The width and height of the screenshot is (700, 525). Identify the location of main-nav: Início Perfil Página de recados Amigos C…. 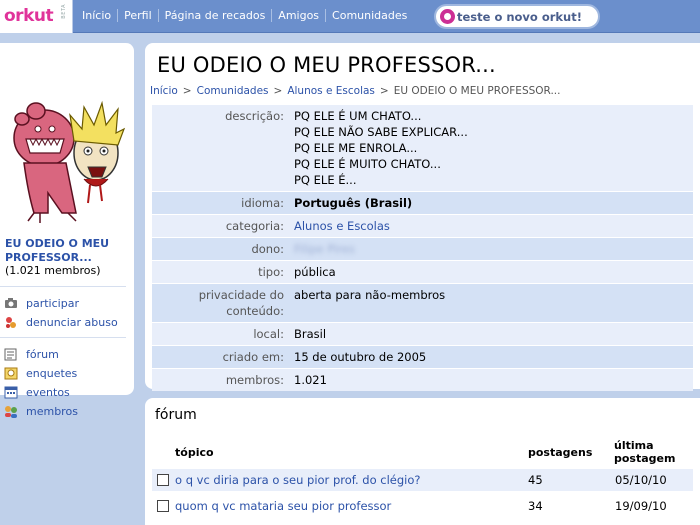
(244, 15).